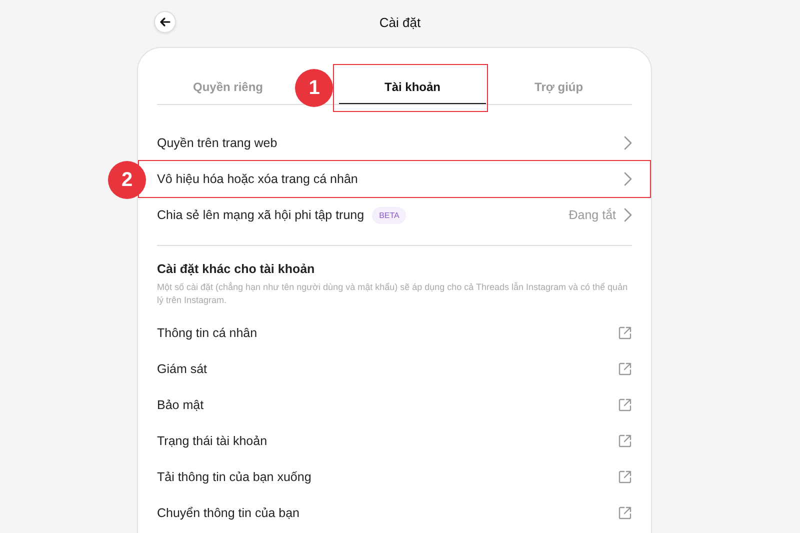 The width and height of the screenshot is (800, 533). What do you see at coordinates (228, 513) in the screenshot?
I see `row-label: Chuyển thông tin của bạn` at bounding box center [228, 513].